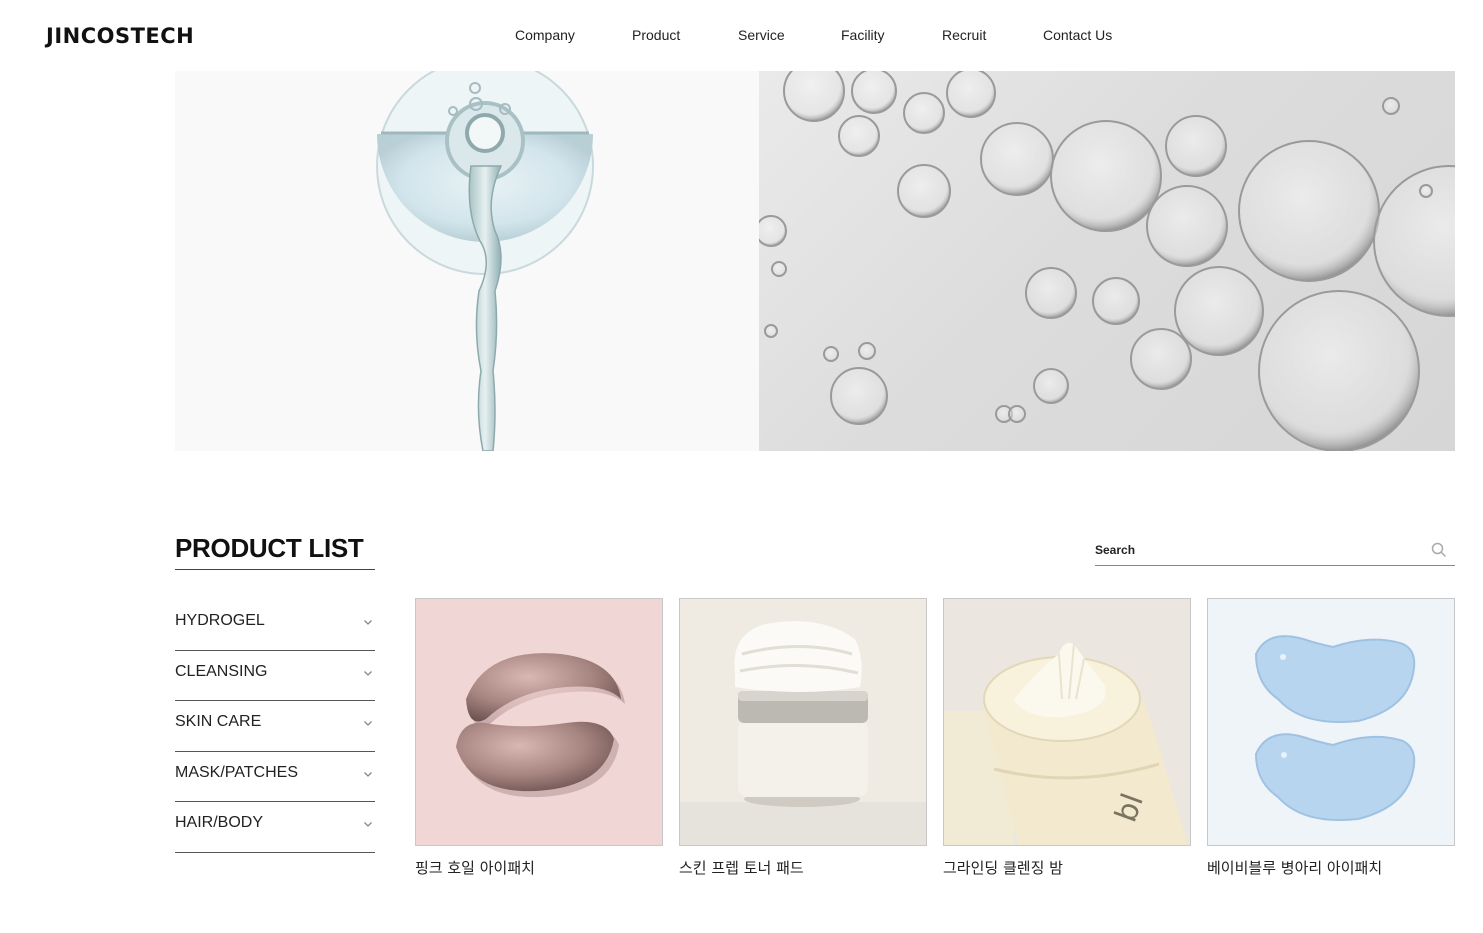 The image size is (1483, 933). What do you see at coordinates (1294, 867) in the screenshot?
I see `product-name: 베이비블루 병아리 아이패치` at bounding box center [1294, 867].